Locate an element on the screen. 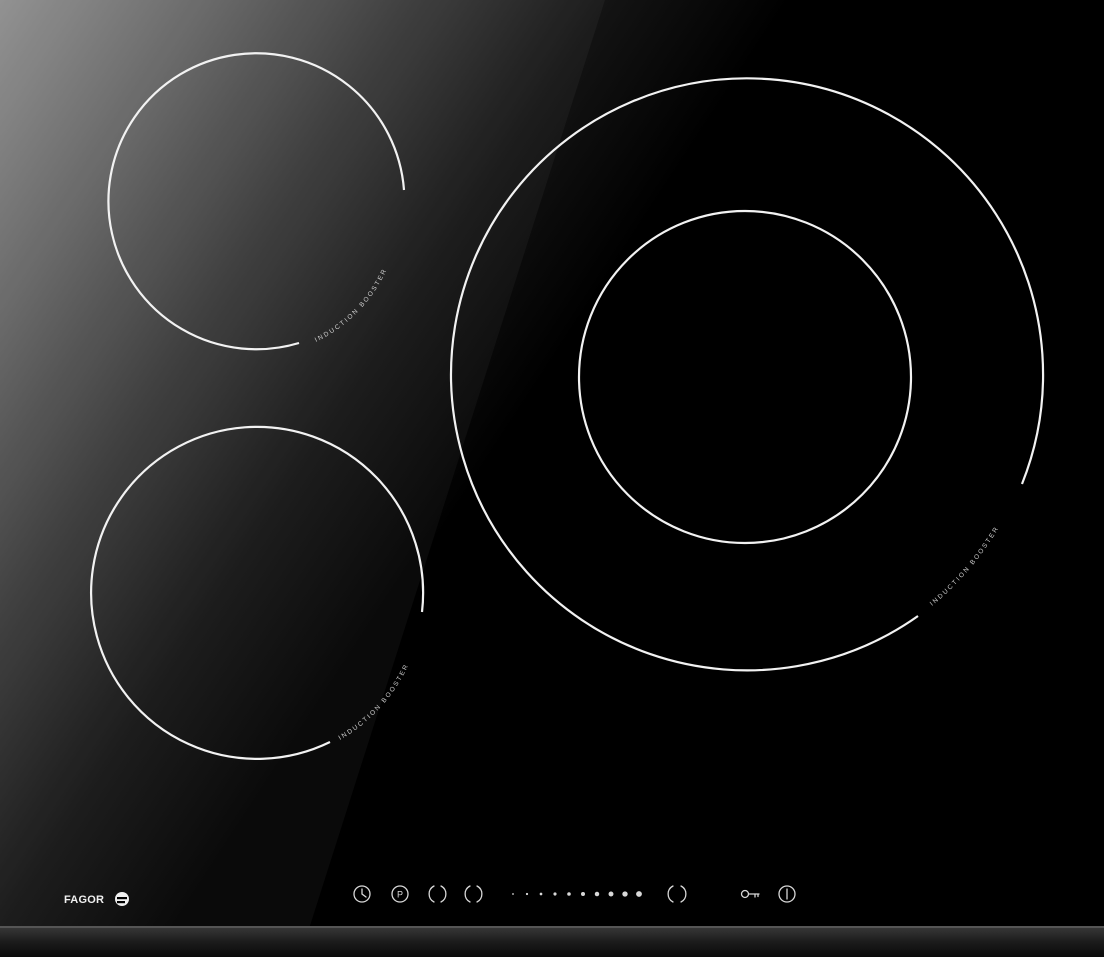 This screenshot has height=957, width=1104. timer-button is located at coordinates (362, 894).